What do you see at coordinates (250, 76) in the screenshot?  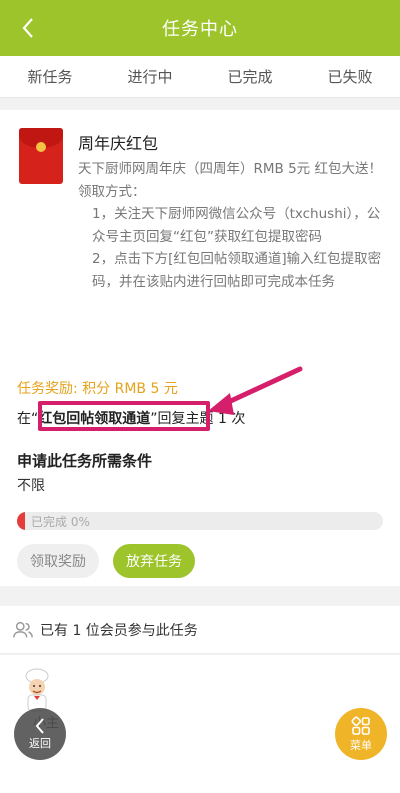 I see `tab-completed: 已完成` at bounding box center [250, 76].